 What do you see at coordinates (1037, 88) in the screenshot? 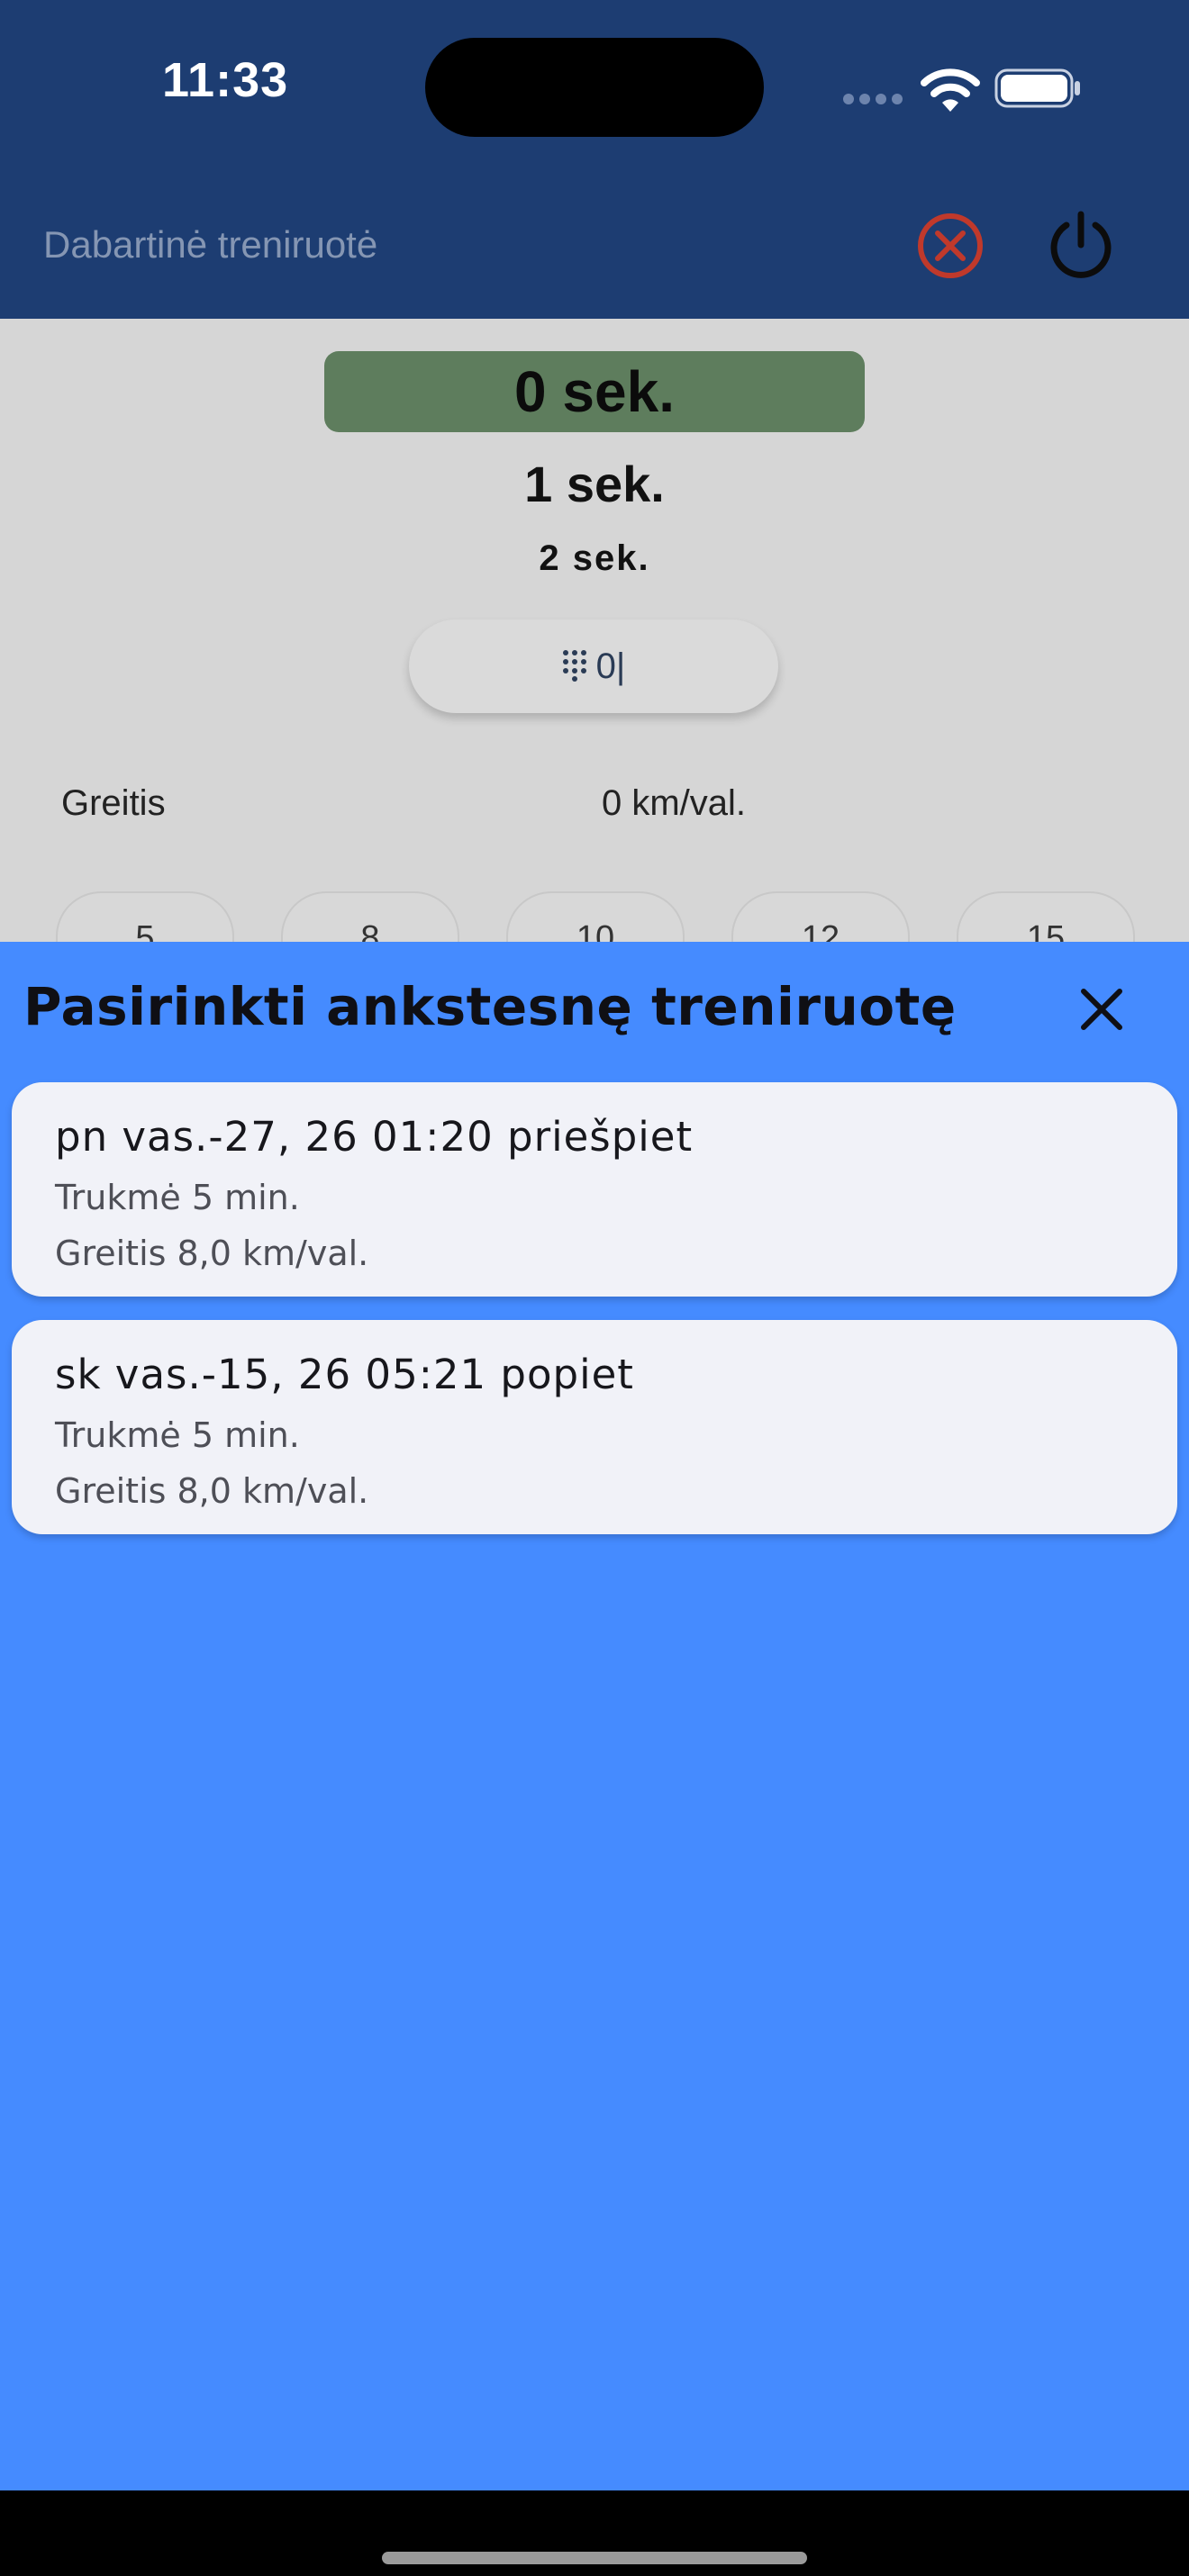
I see `battery-icon` at bounding box center [1037, 88].